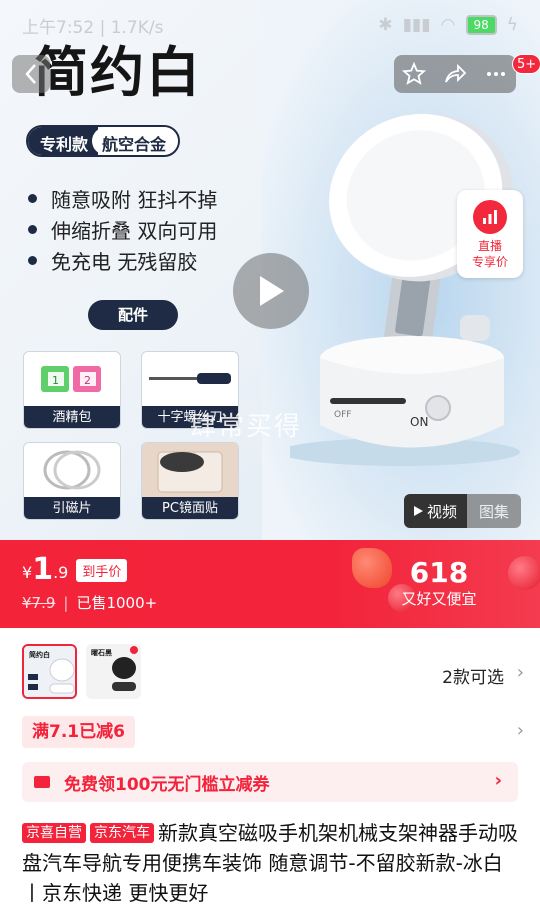 The width and height of the screenshot is (540, 914). What do you see at coordinates (270, 672) in the screenshot?
I see `variant-selector: 简约白 曜石黑 2款可选 ›` at bounding box center [270, 672].